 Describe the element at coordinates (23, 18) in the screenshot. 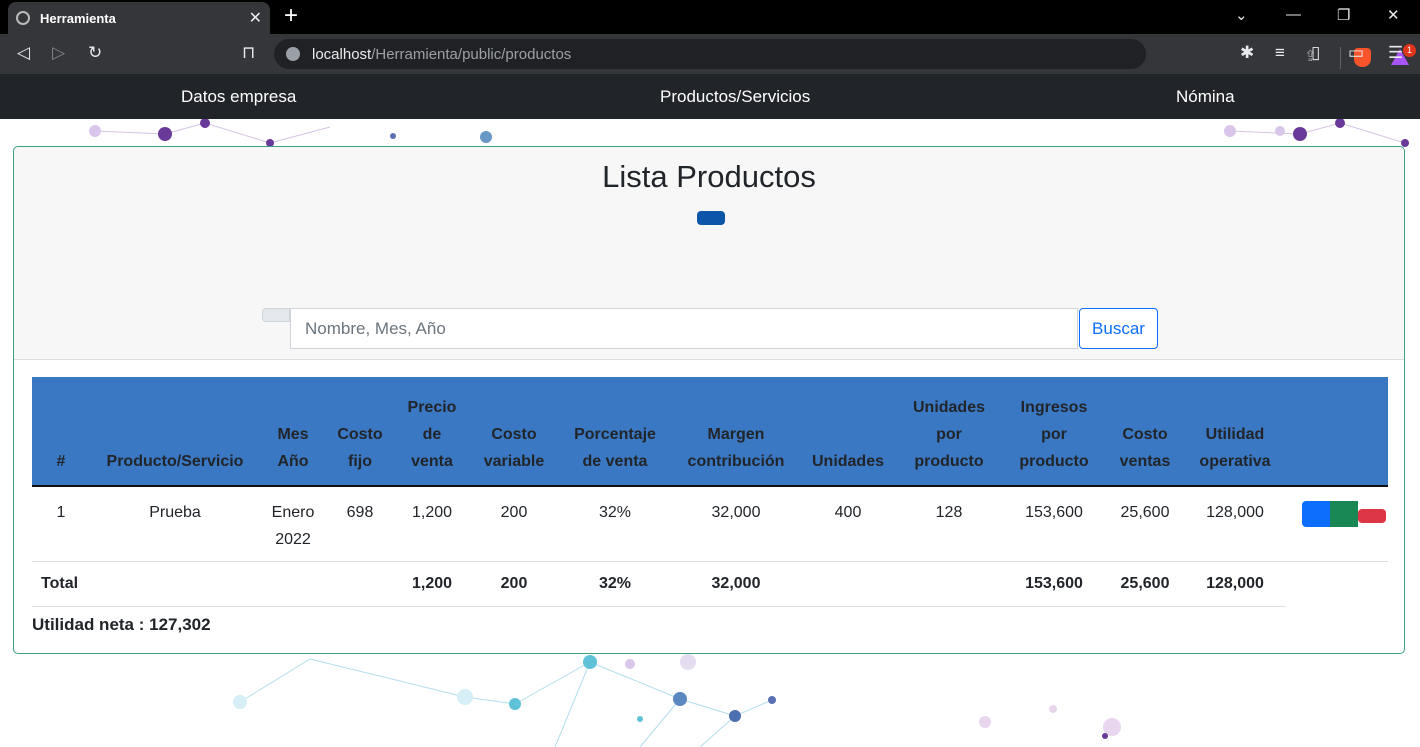

I see `globe-icon` at that location.